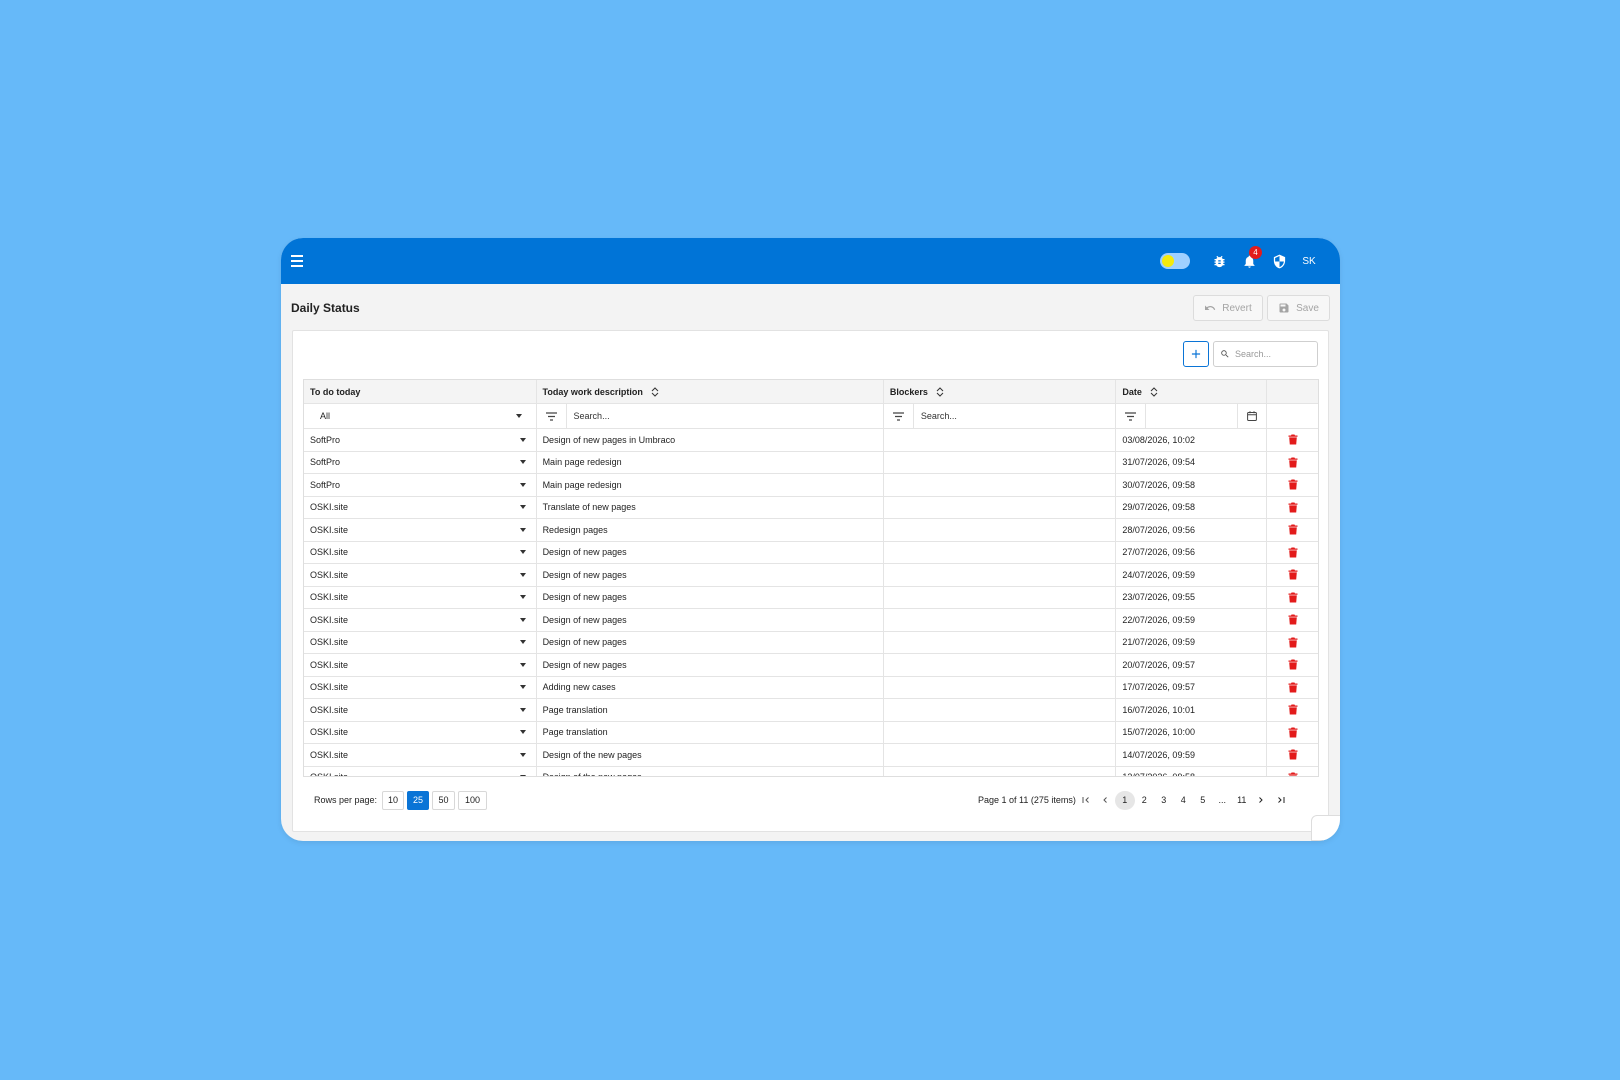 This screenshot has height=1080, width=1620. I want to click on page-button-11: 11, so click(1242, 800).